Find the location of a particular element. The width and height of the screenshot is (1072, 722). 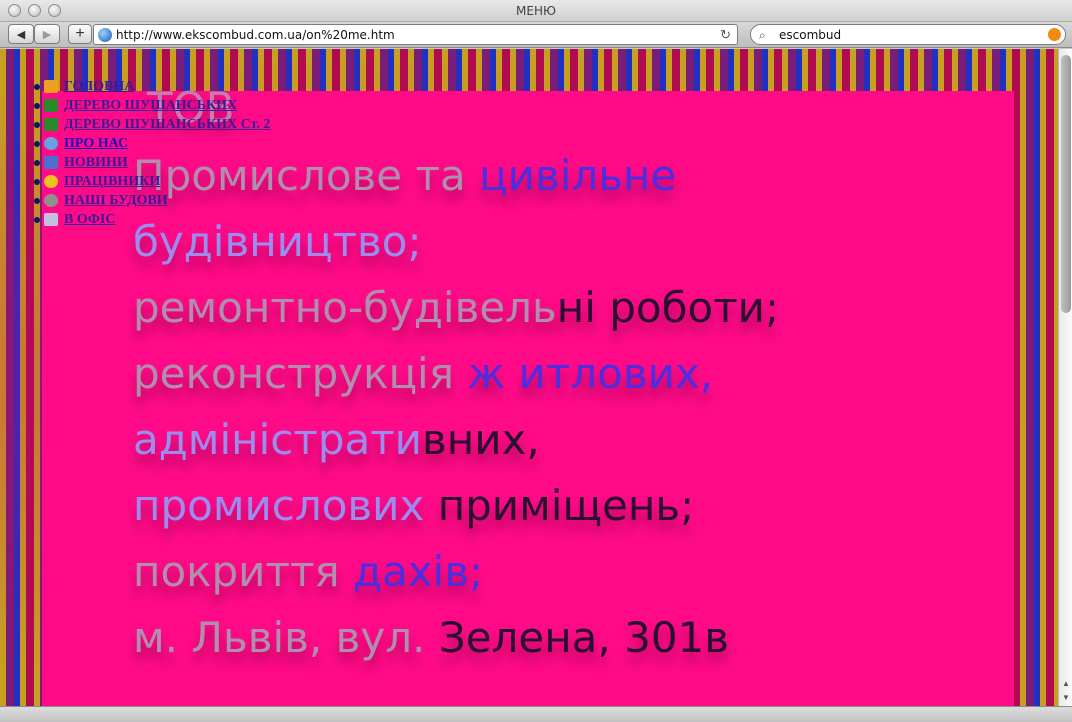

menu-item-tree: ДЕРЕВО ШУШАНСЬКИХ is located at coordinates (151, 105).